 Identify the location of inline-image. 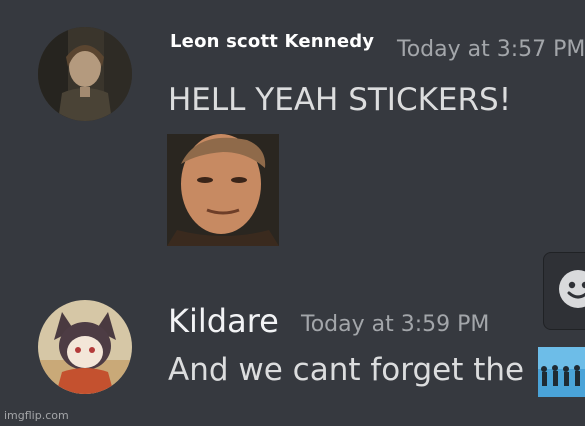
(561, 372).